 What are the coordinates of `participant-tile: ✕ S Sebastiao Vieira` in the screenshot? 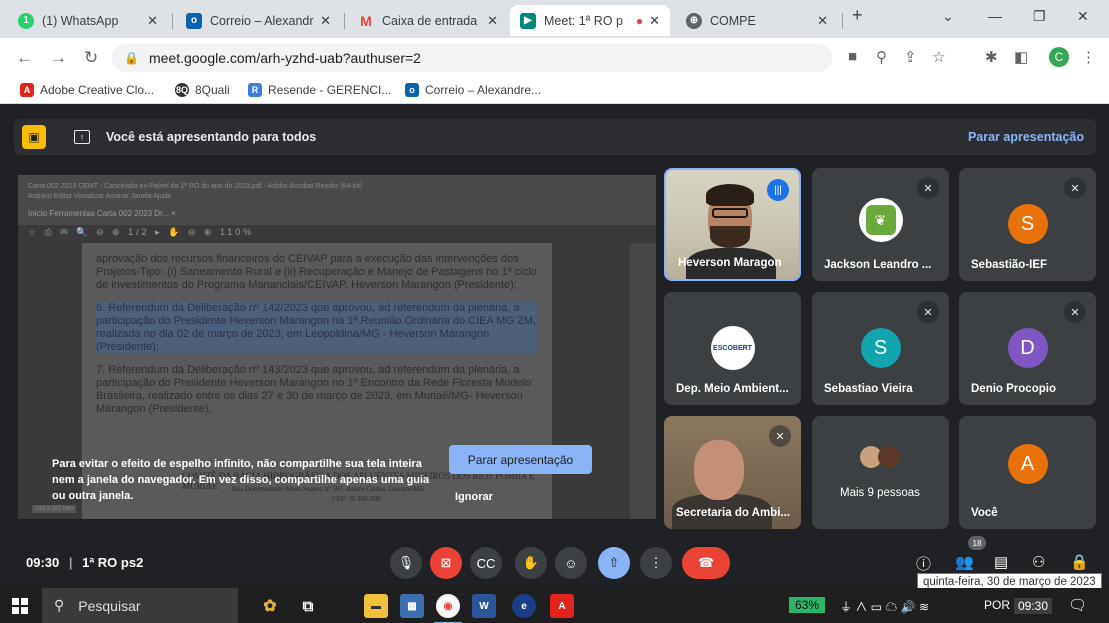 It's located at (880, 348).